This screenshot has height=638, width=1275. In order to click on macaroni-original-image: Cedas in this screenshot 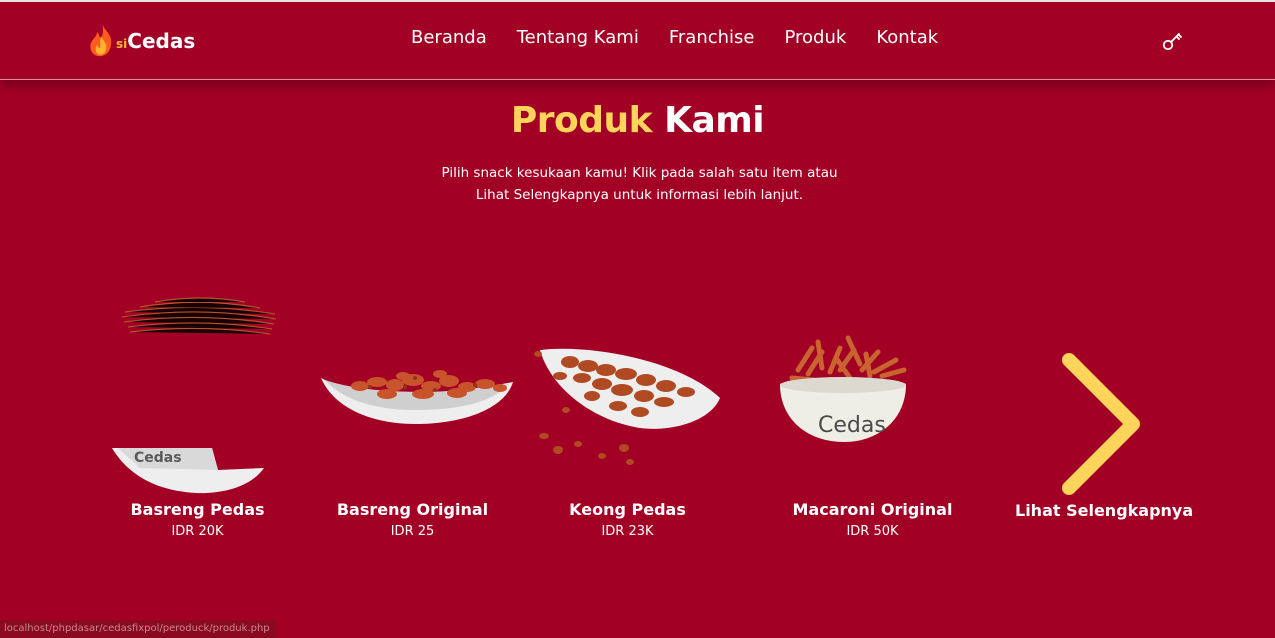, I will do `click(843, 388)`.